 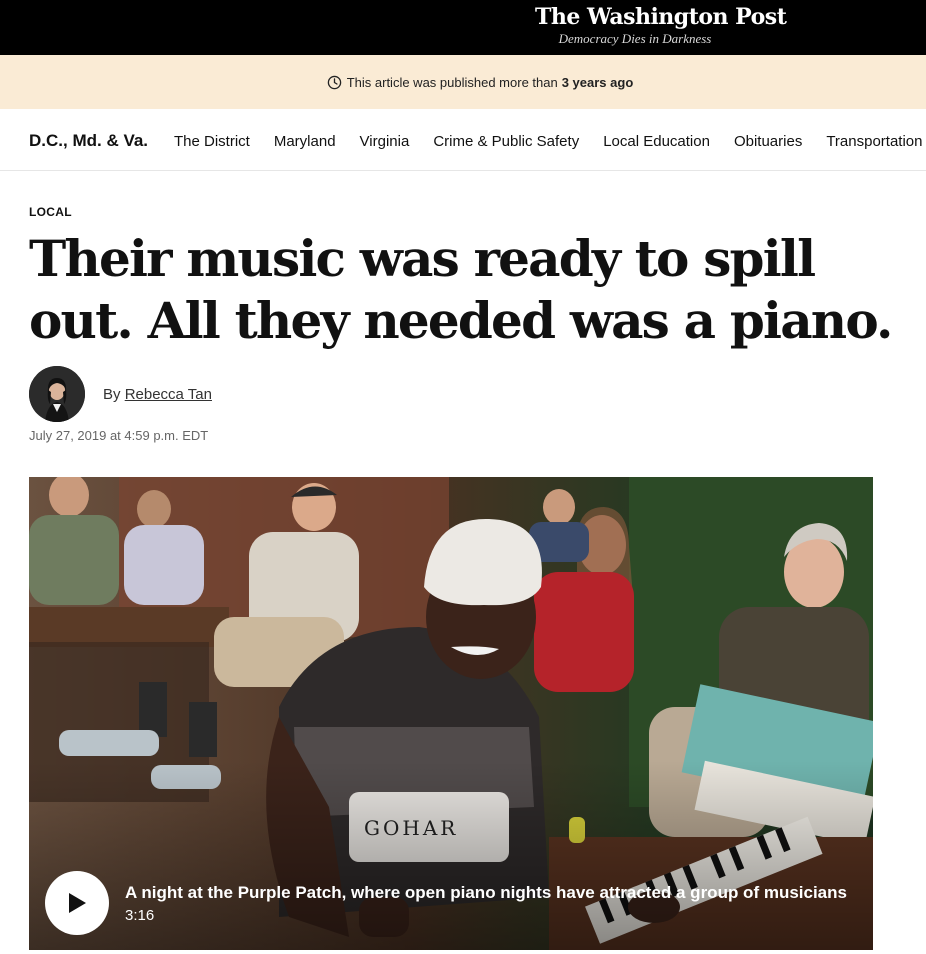 What do you see at coordinates (597, 82) in the screenshot?
I see `notice-age: 3 years ago` at bounding box center [597, 82].